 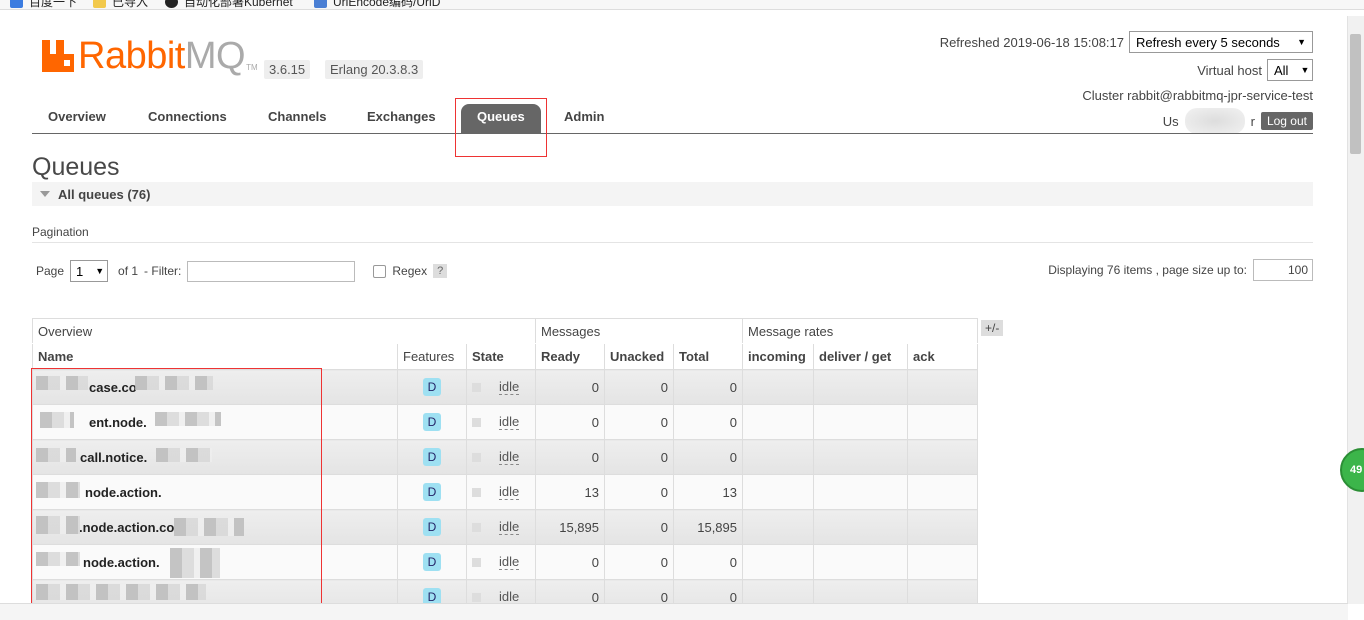 I want to click on regex-checkbox, so click(x=380, y=271).